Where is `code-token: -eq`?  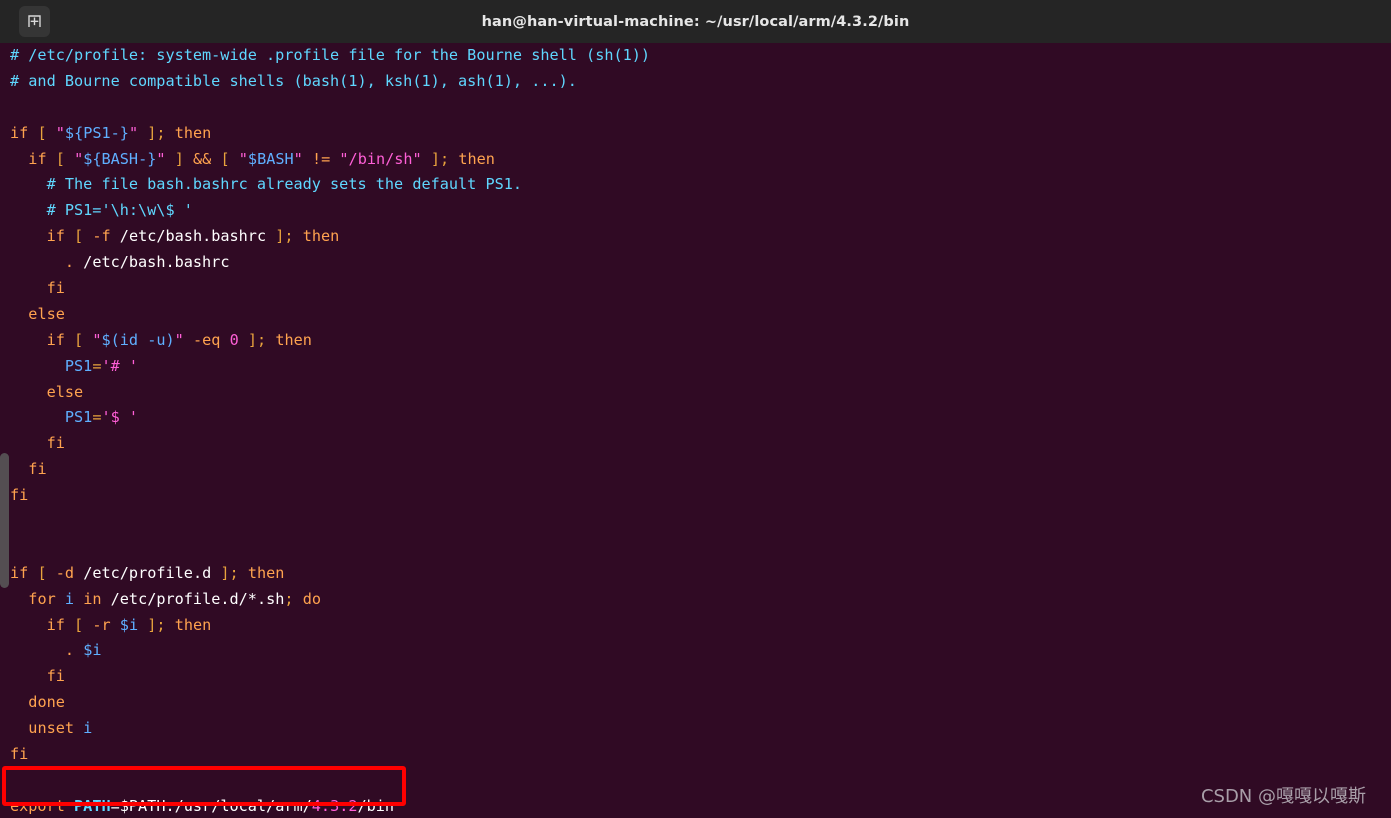
code-token: -eq is located at coordinates (206, 339).